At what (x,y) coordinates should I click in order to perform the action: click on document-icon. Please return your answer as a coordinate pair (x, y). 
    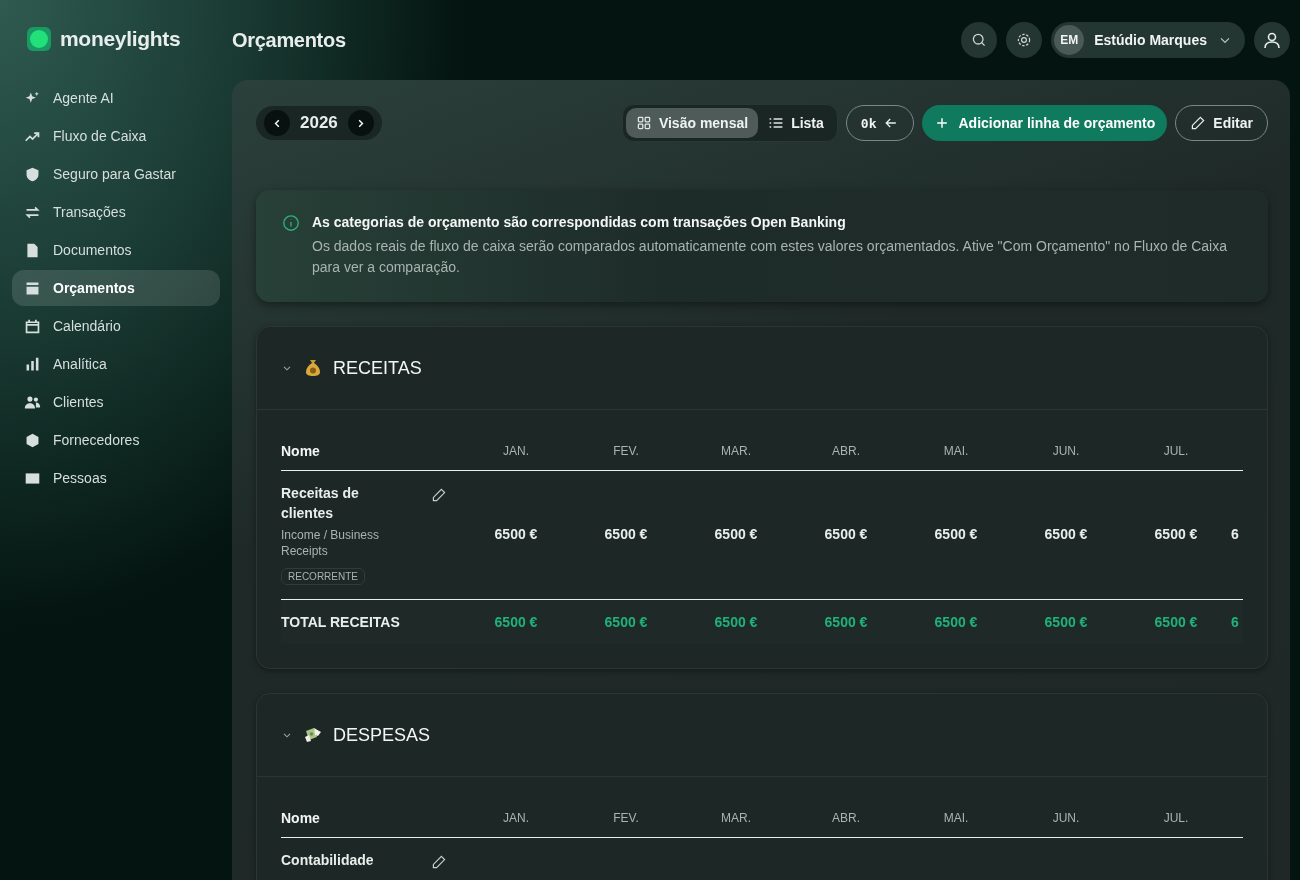
    Looking at the image, I should click on (32, 250).